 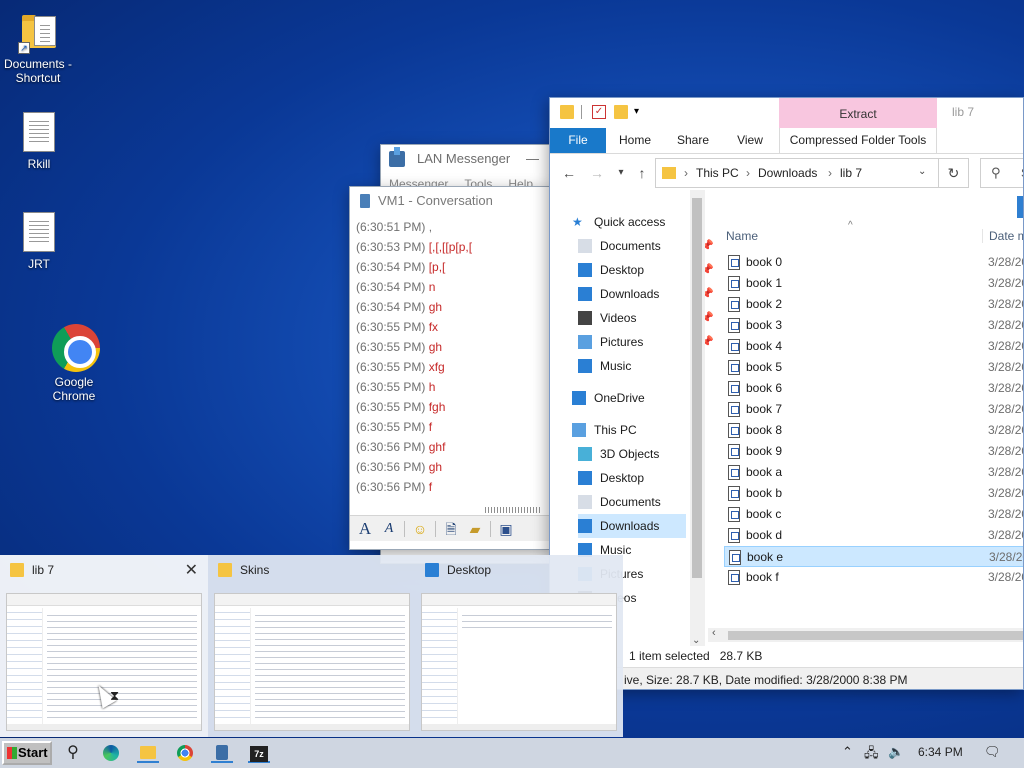 What do you see at coordinates (451, 529) in the screenshot?
I see `attach-file-icon: 🗎` at bounding box center [451, 529].